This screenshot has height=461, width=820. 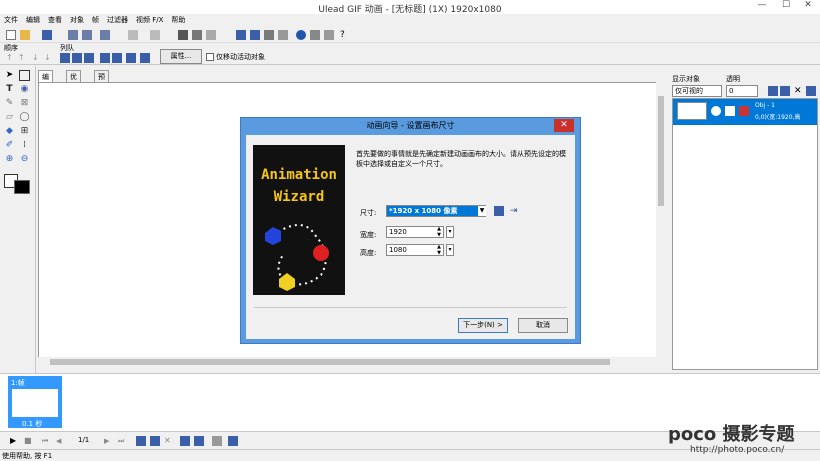 I want to click on undo-icon, so click(x=133, y=35).